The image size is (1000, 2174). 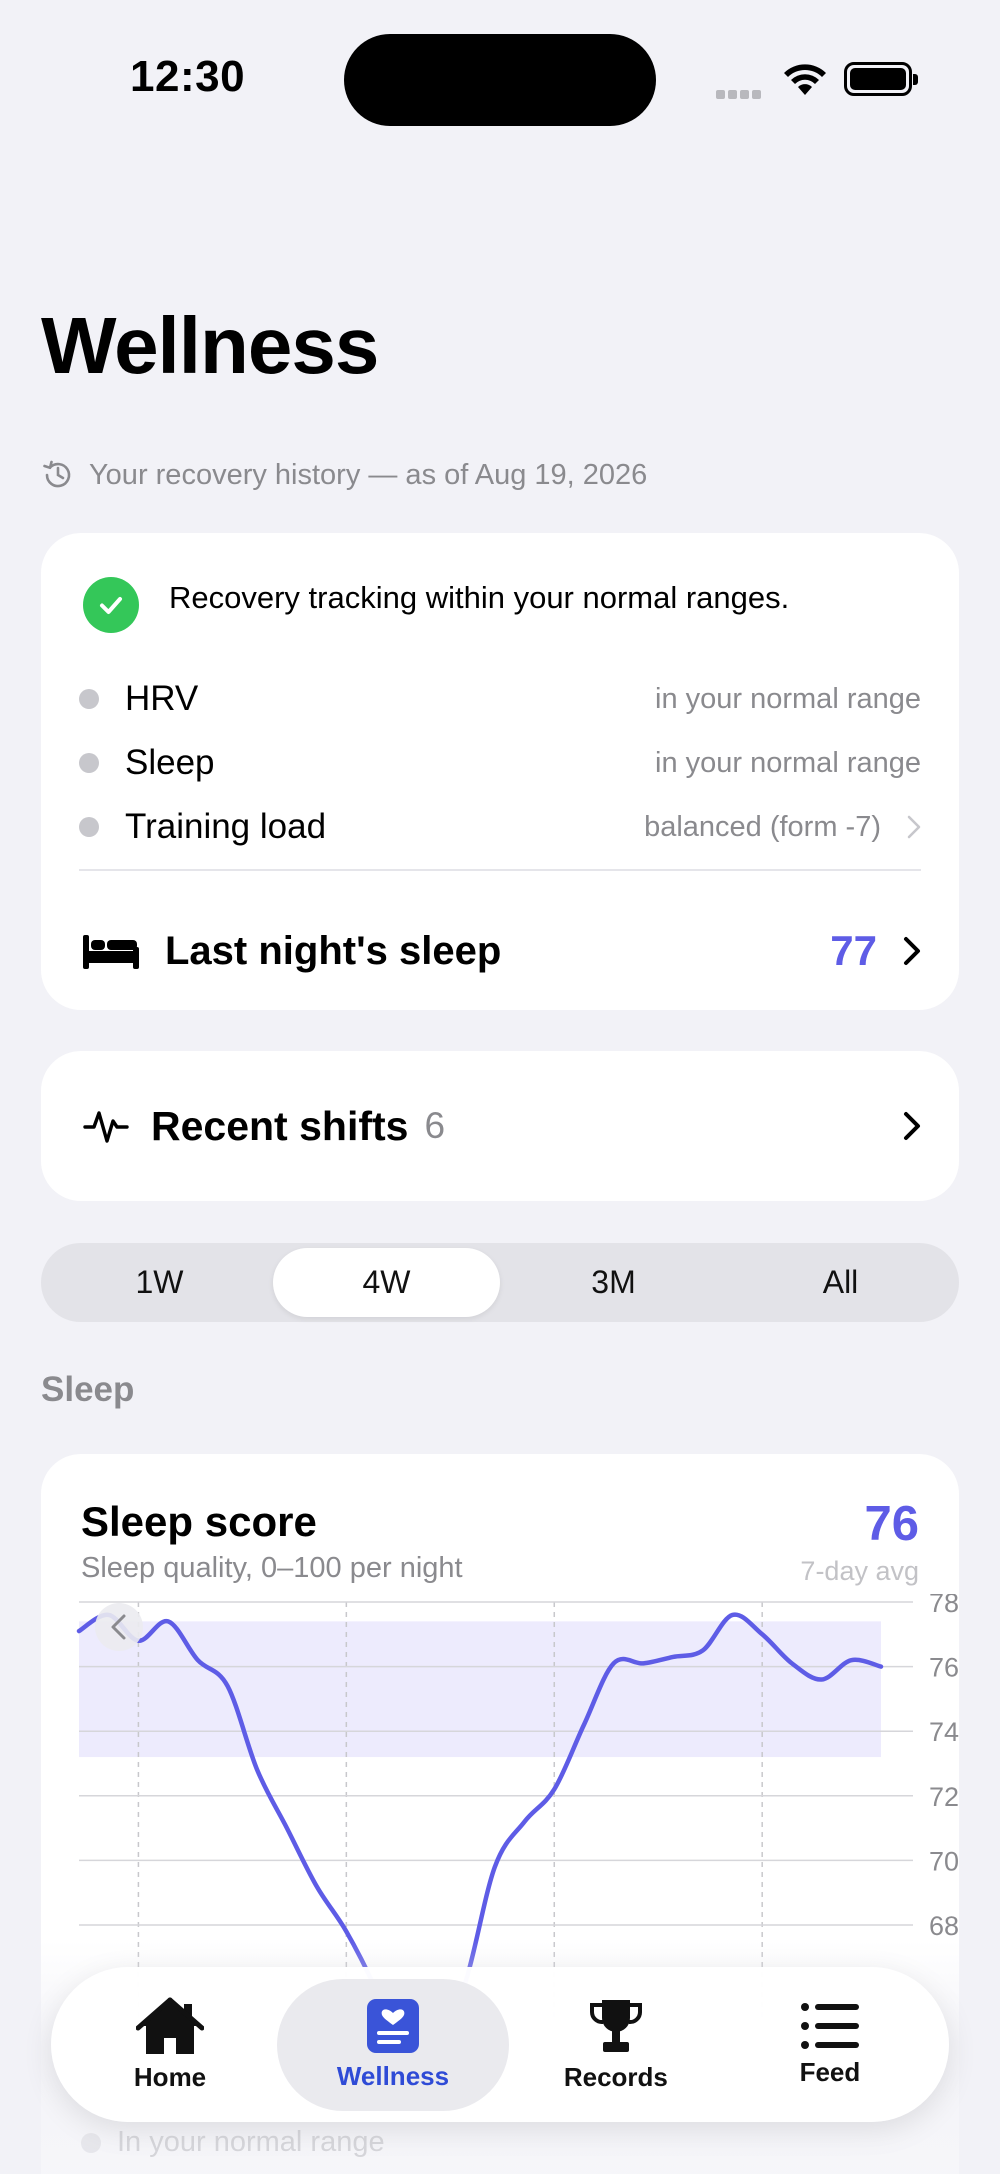 I want to click on chevron-button-bg, so click(x=119, y=1627).